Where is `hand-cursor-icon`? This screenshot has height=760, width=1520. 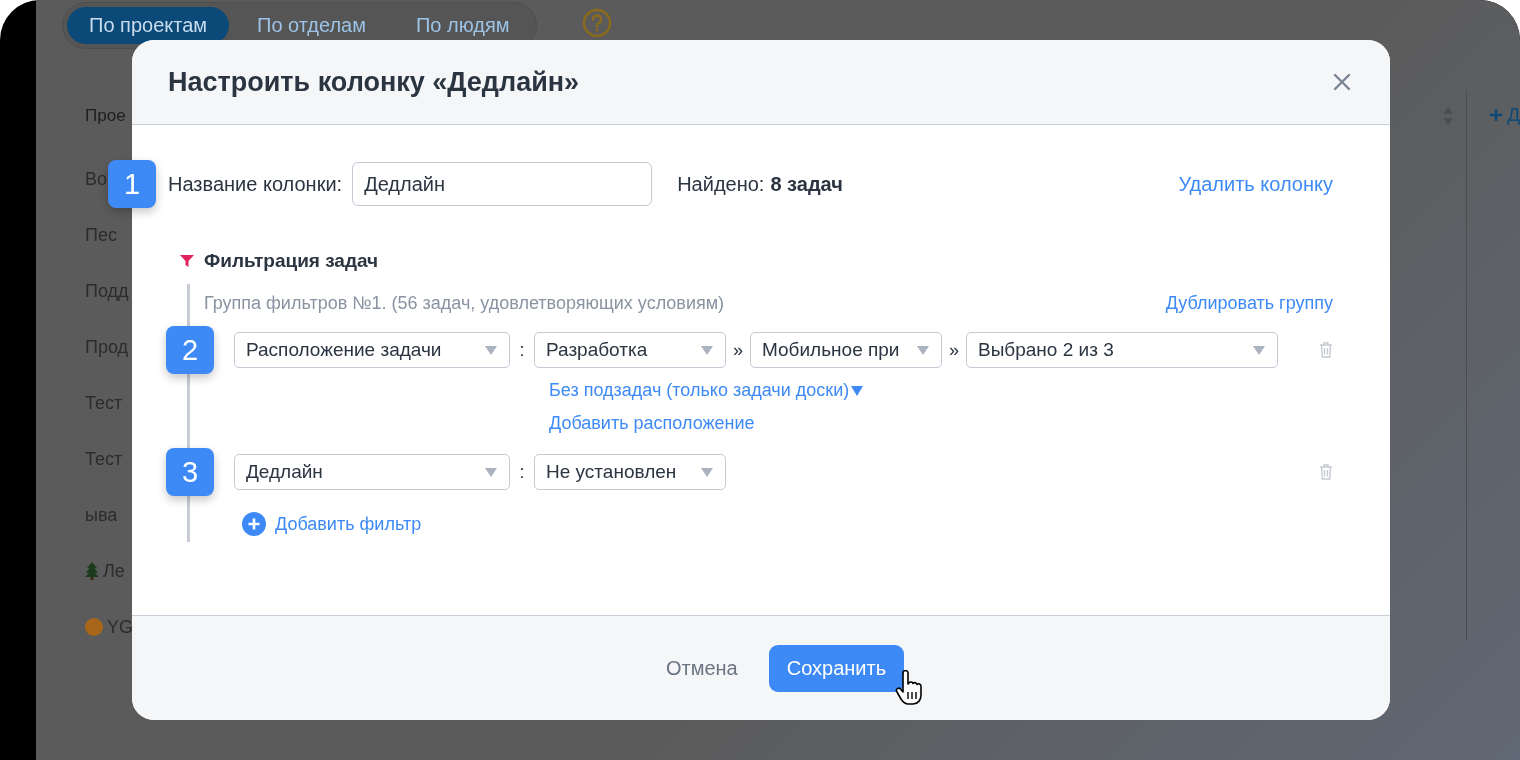 hand-cursor-icon is located at coordinates (910, 688).